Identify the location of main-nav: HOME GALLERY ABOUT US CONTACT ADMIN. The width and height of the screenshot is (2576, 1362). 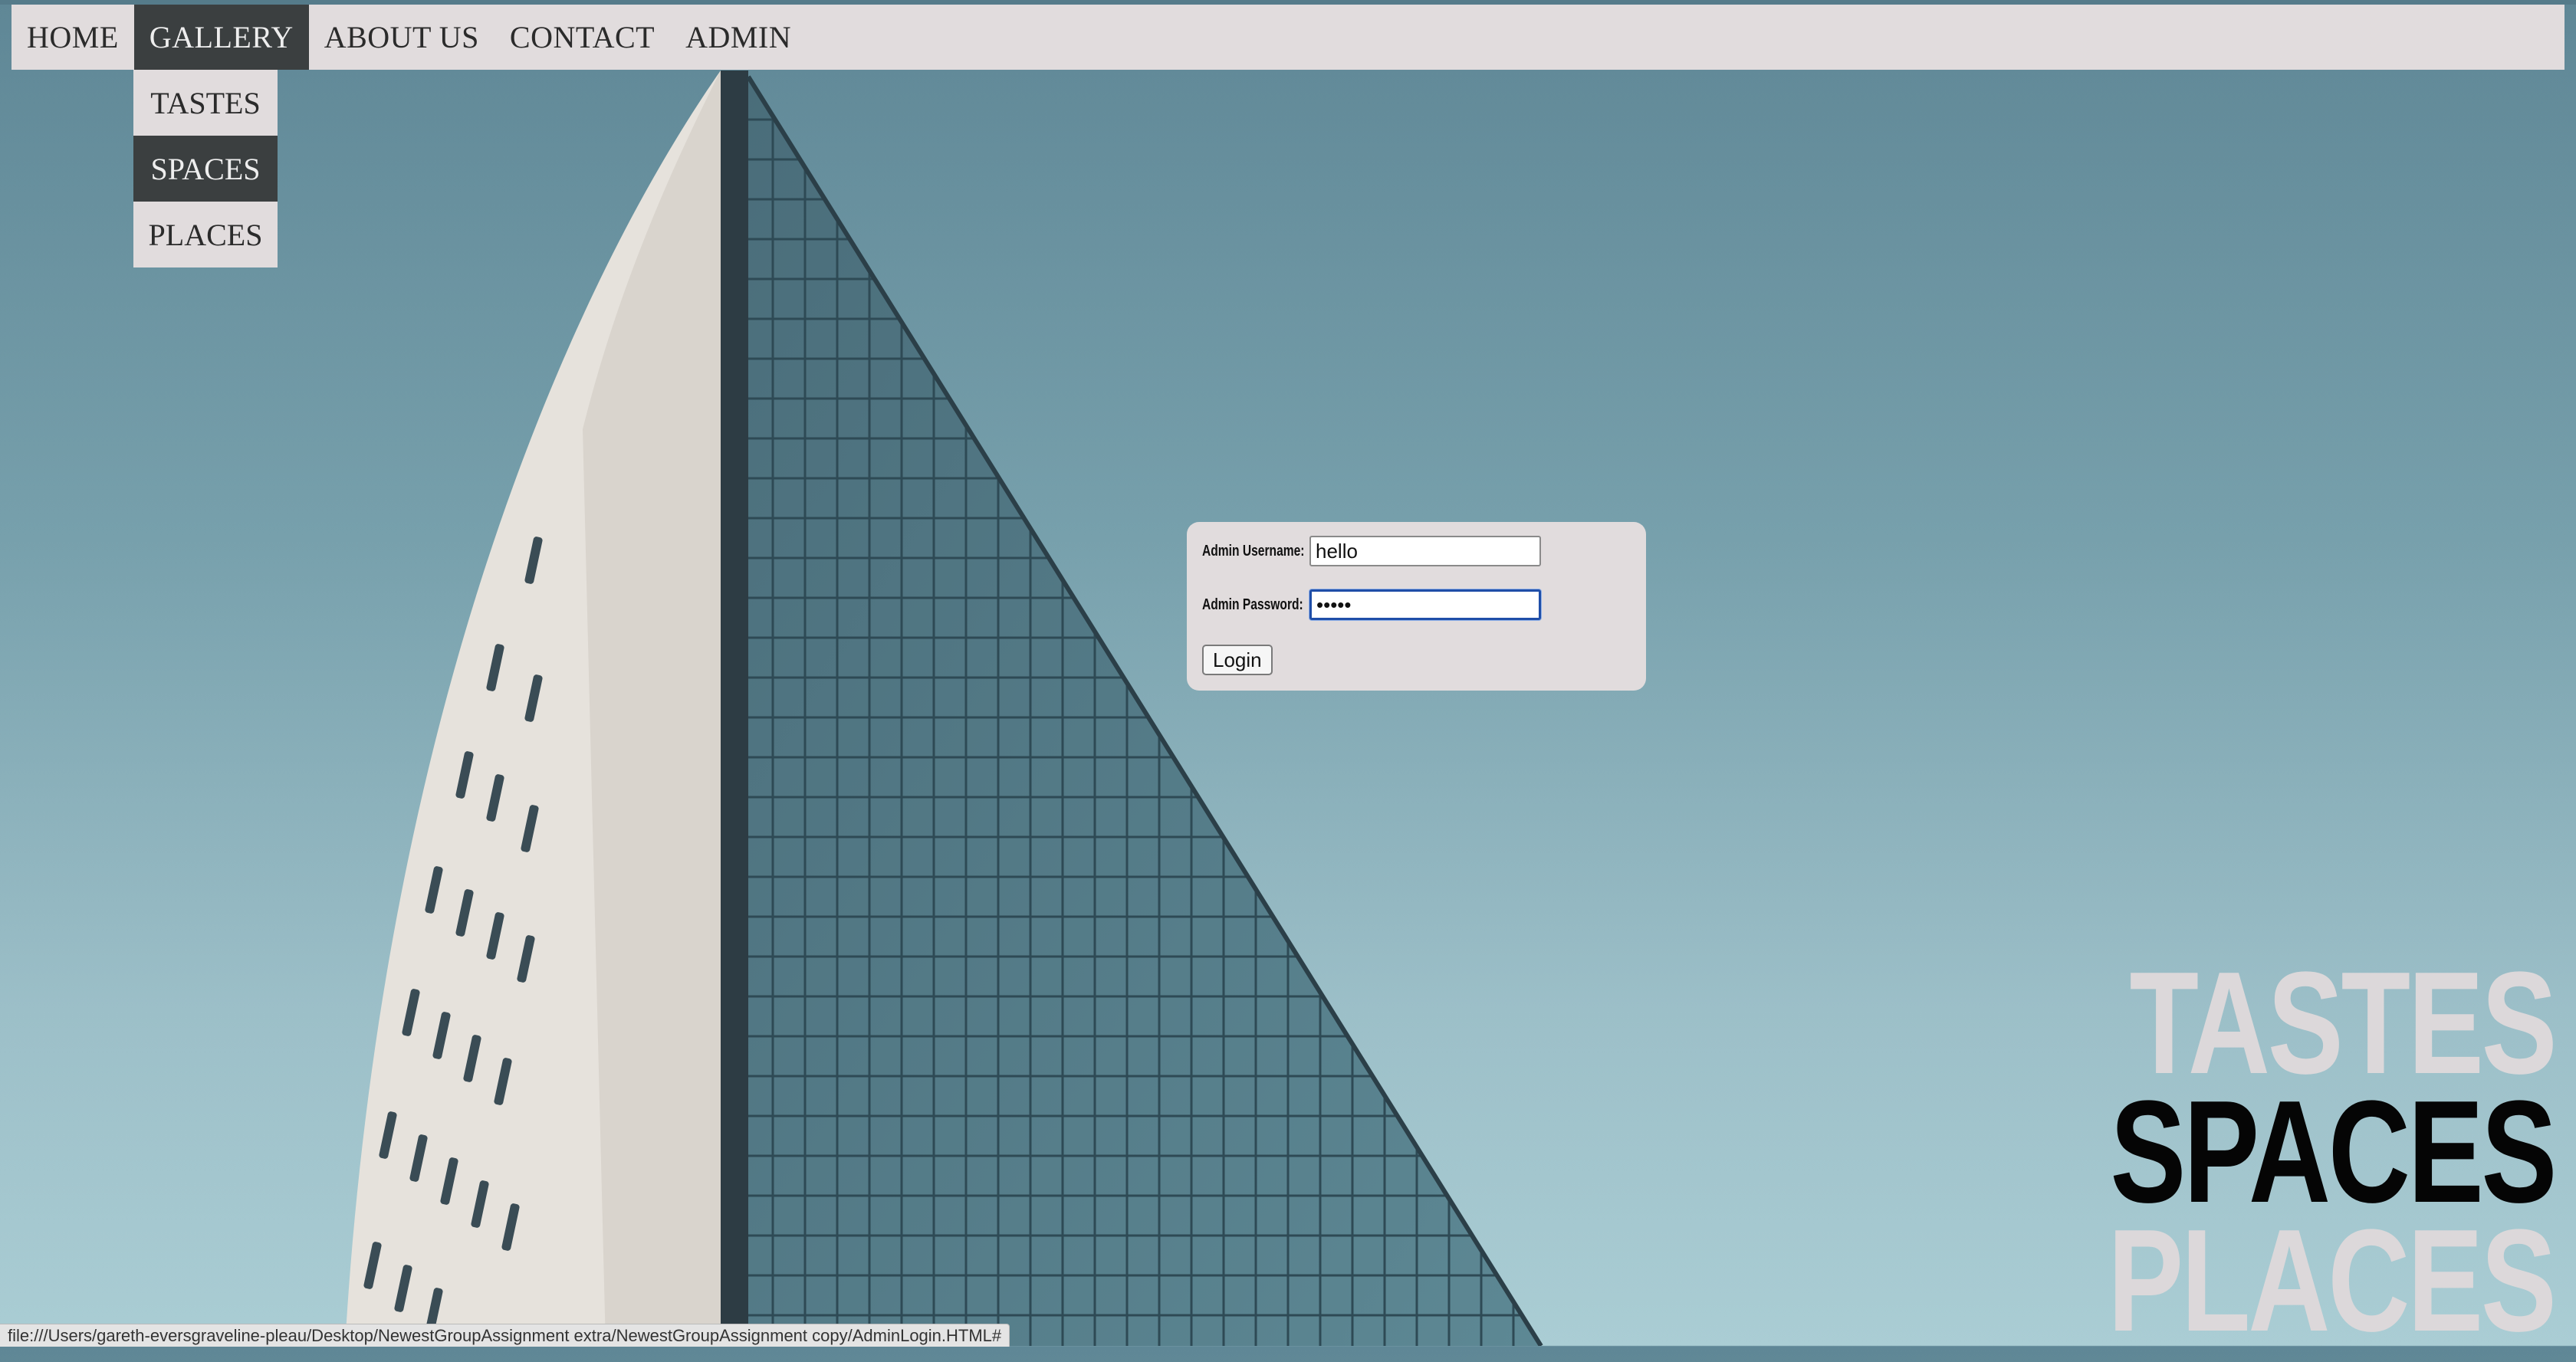
(1288, 37).